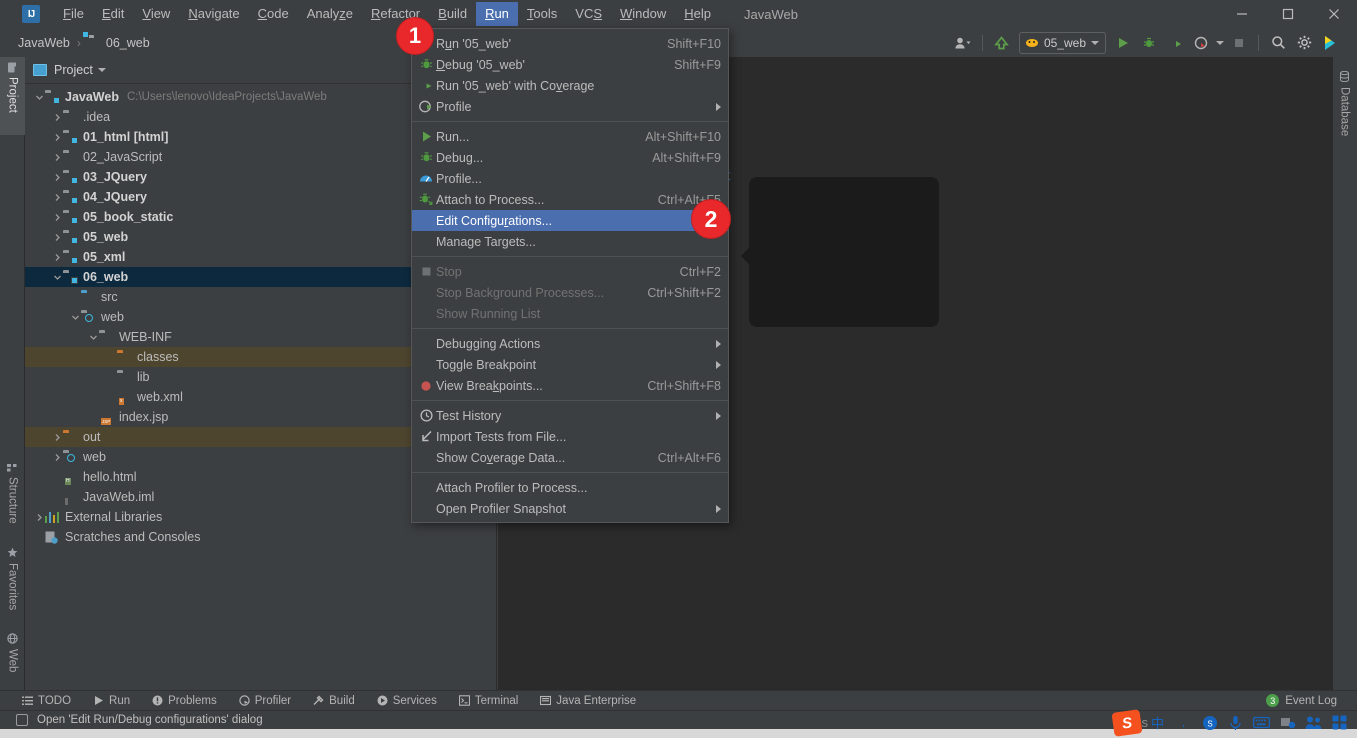 This screenshot has height=738, width=1357. I want to click on menu-file: File, so click(73, 14).